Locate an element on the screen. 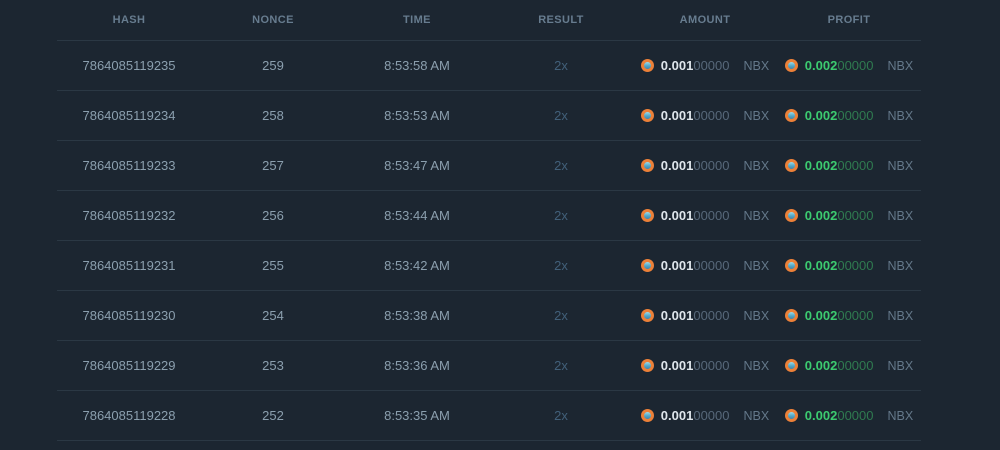 The width and height of the screenshot is (1000, 450). time-cell: 8:53:44 AM is located at coordinates (417, 215).